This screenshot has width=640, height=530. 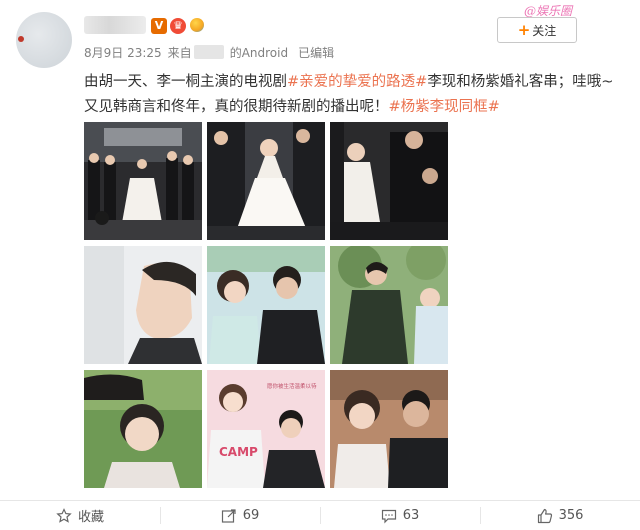 I want to click on edited-label: 已编辑, so click(x=316, y=53).